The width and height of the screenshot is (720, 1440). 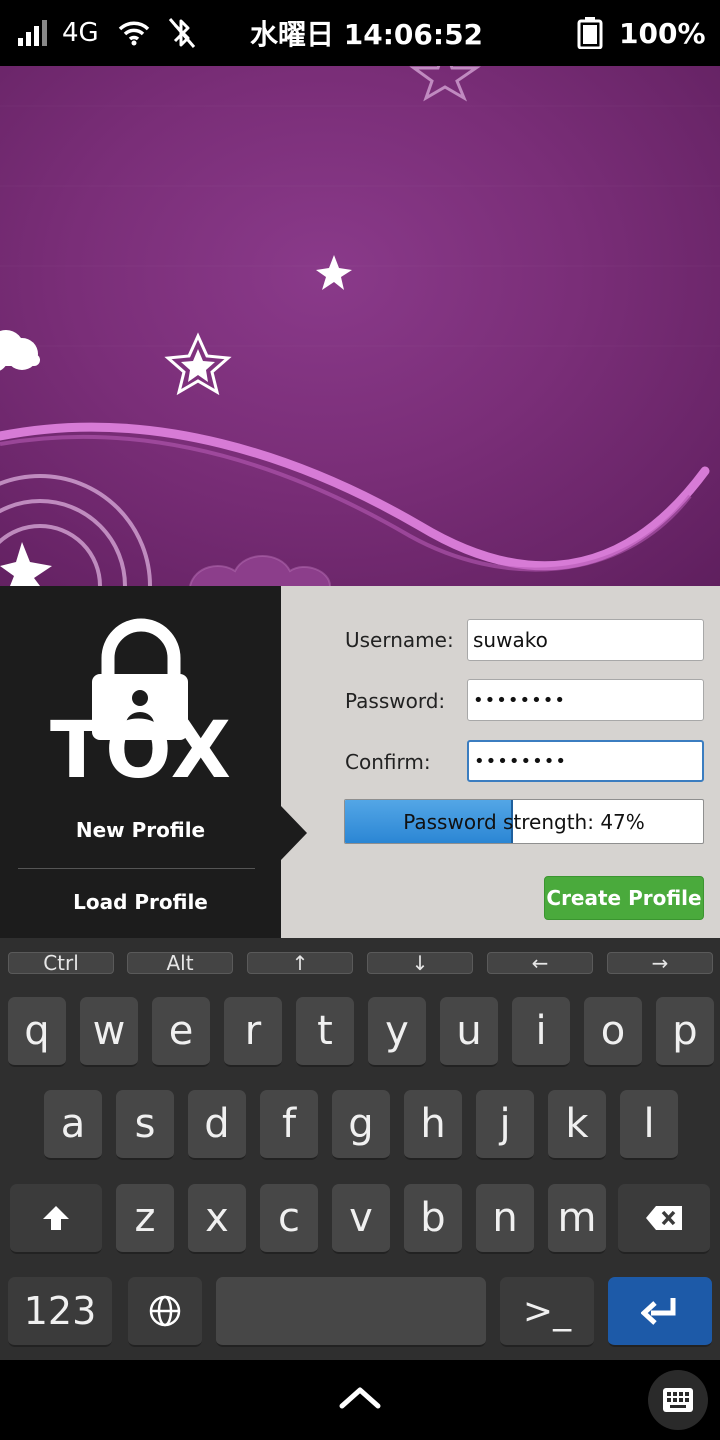 What do you see at coordinates (217, 1125) in the screenshot?
I see `key-d: d` at bounding box center [217, 1125].